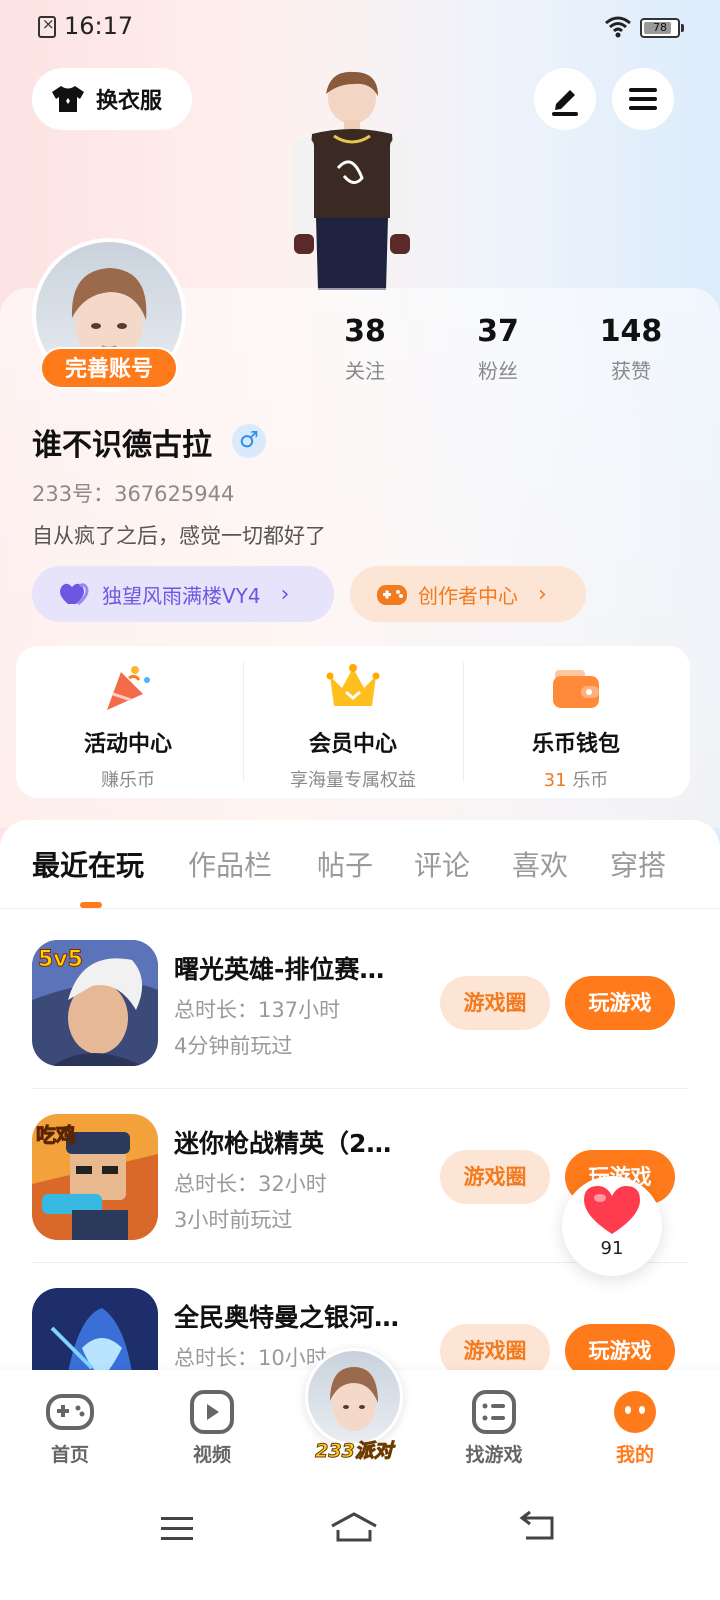 This screenshot has height=1600, width=720. I want to click on tab-posts: 帖子, so click(345, 864).